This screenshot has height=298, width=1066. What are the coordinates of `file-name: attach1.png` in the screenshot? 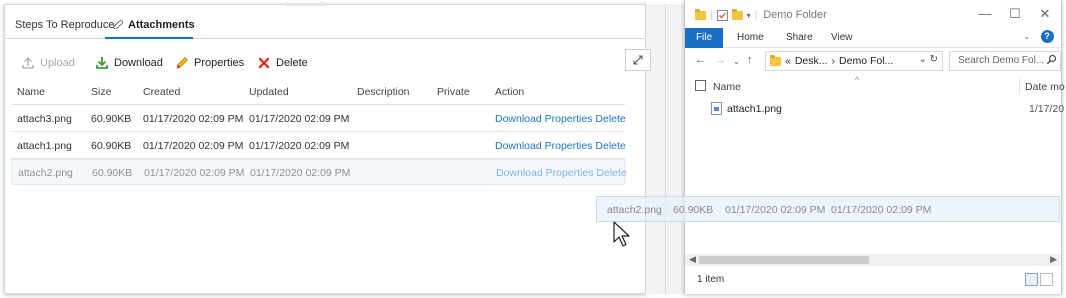 It's located at (754, 109).